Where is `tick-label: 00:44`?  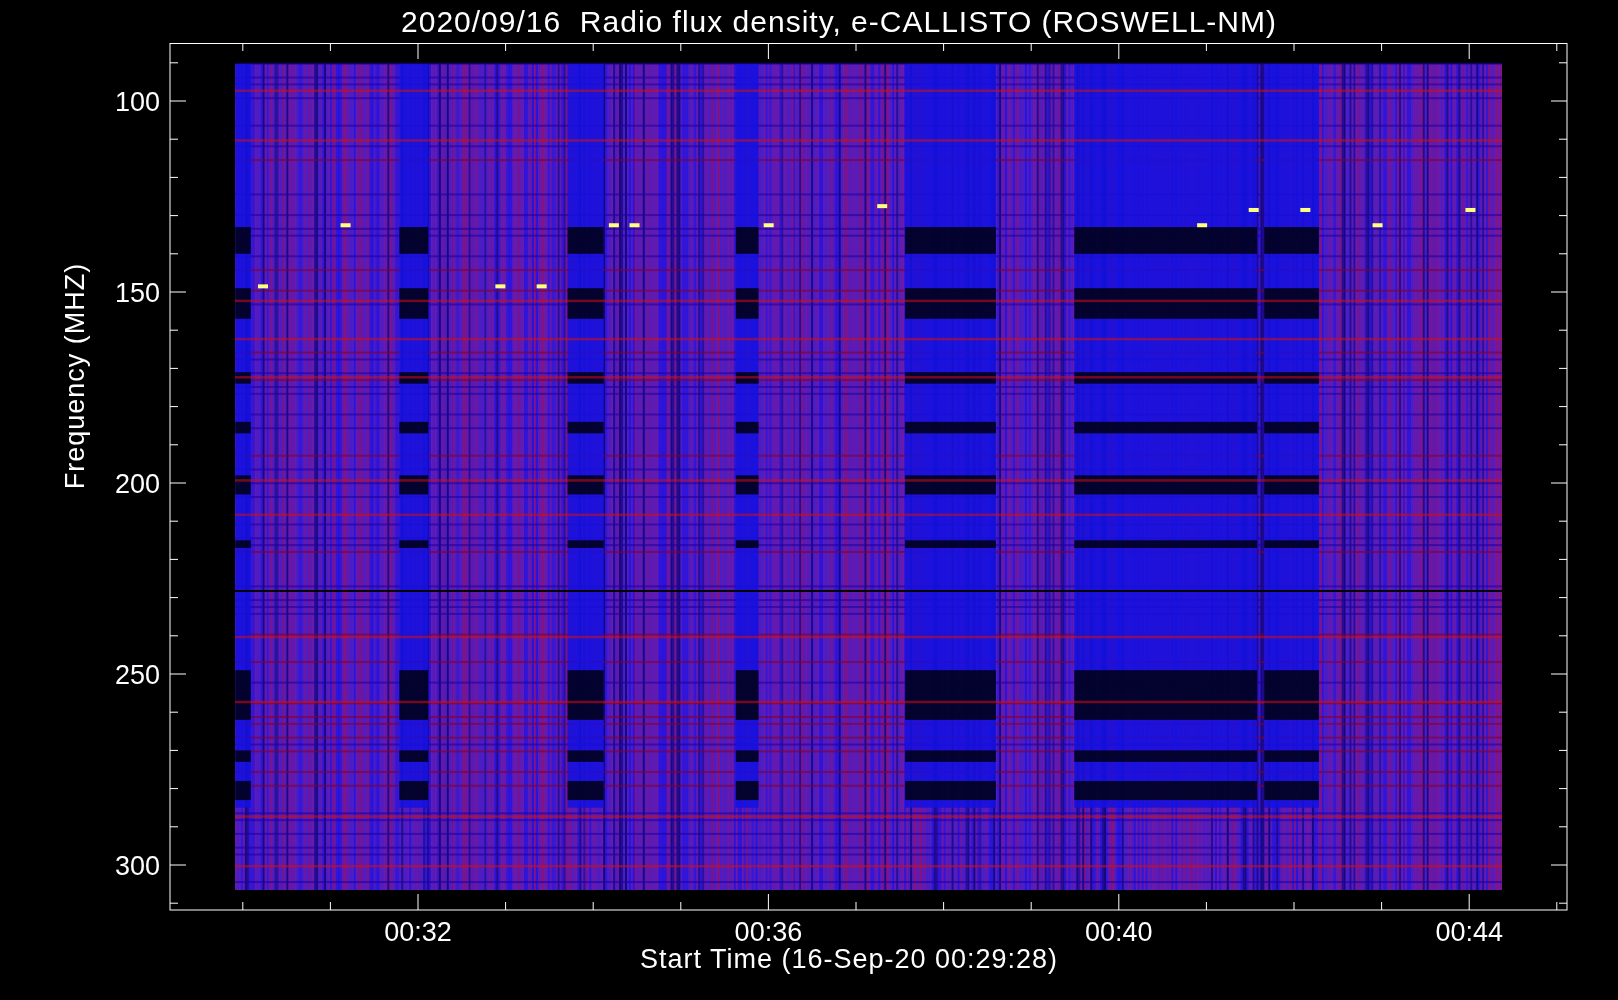
tick-label: 00:44 is located at coordinates (1469, 932).